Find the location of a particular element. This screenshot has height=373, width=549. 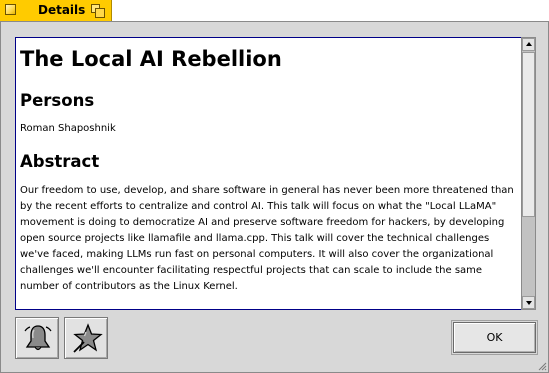

favorite-button is located at coordinates (86, 338).